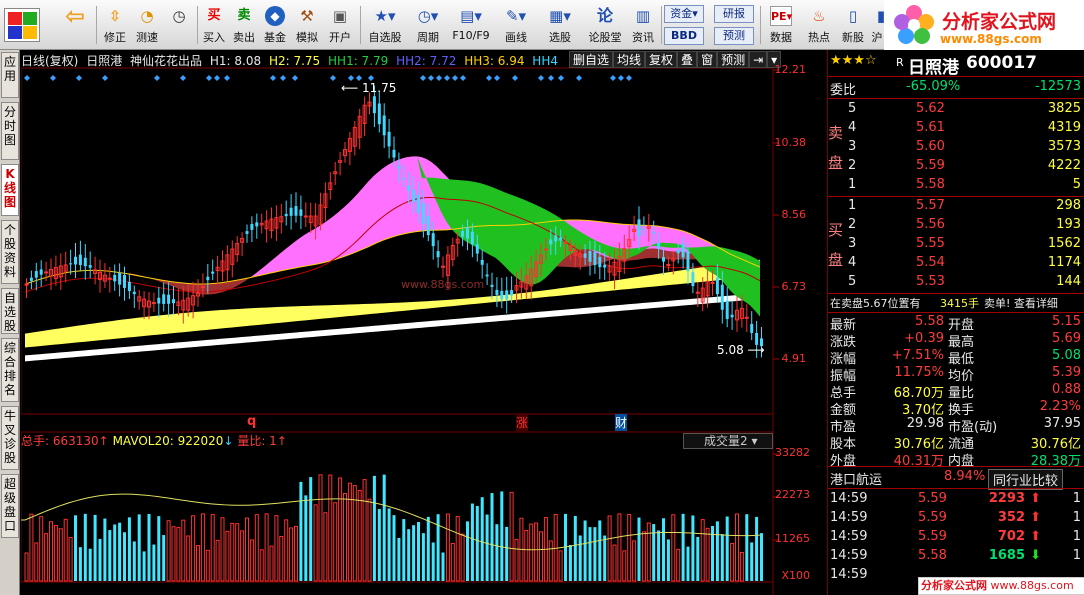  I want to click on open-account-button: ▣ 开户, so click(340, 25).